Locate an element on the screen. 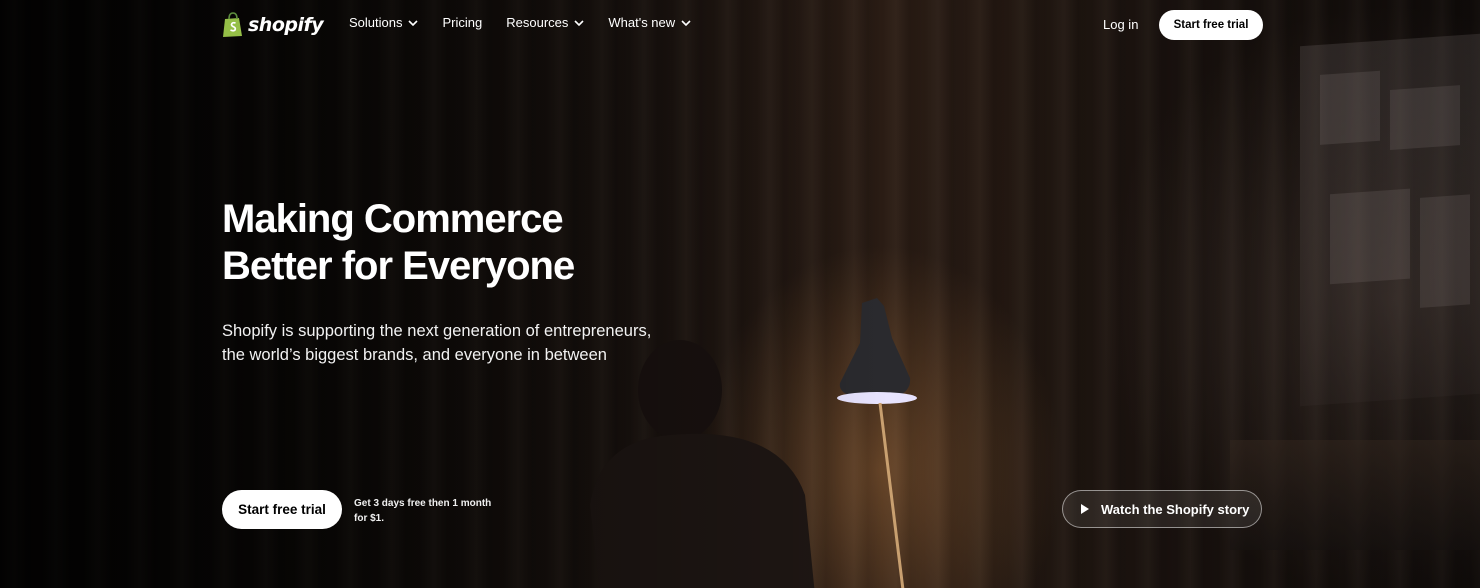 Image resolution: width=1480 pixels, height=588 pixels. menu-item-label: Pricing is located at coordinates (462, 22).